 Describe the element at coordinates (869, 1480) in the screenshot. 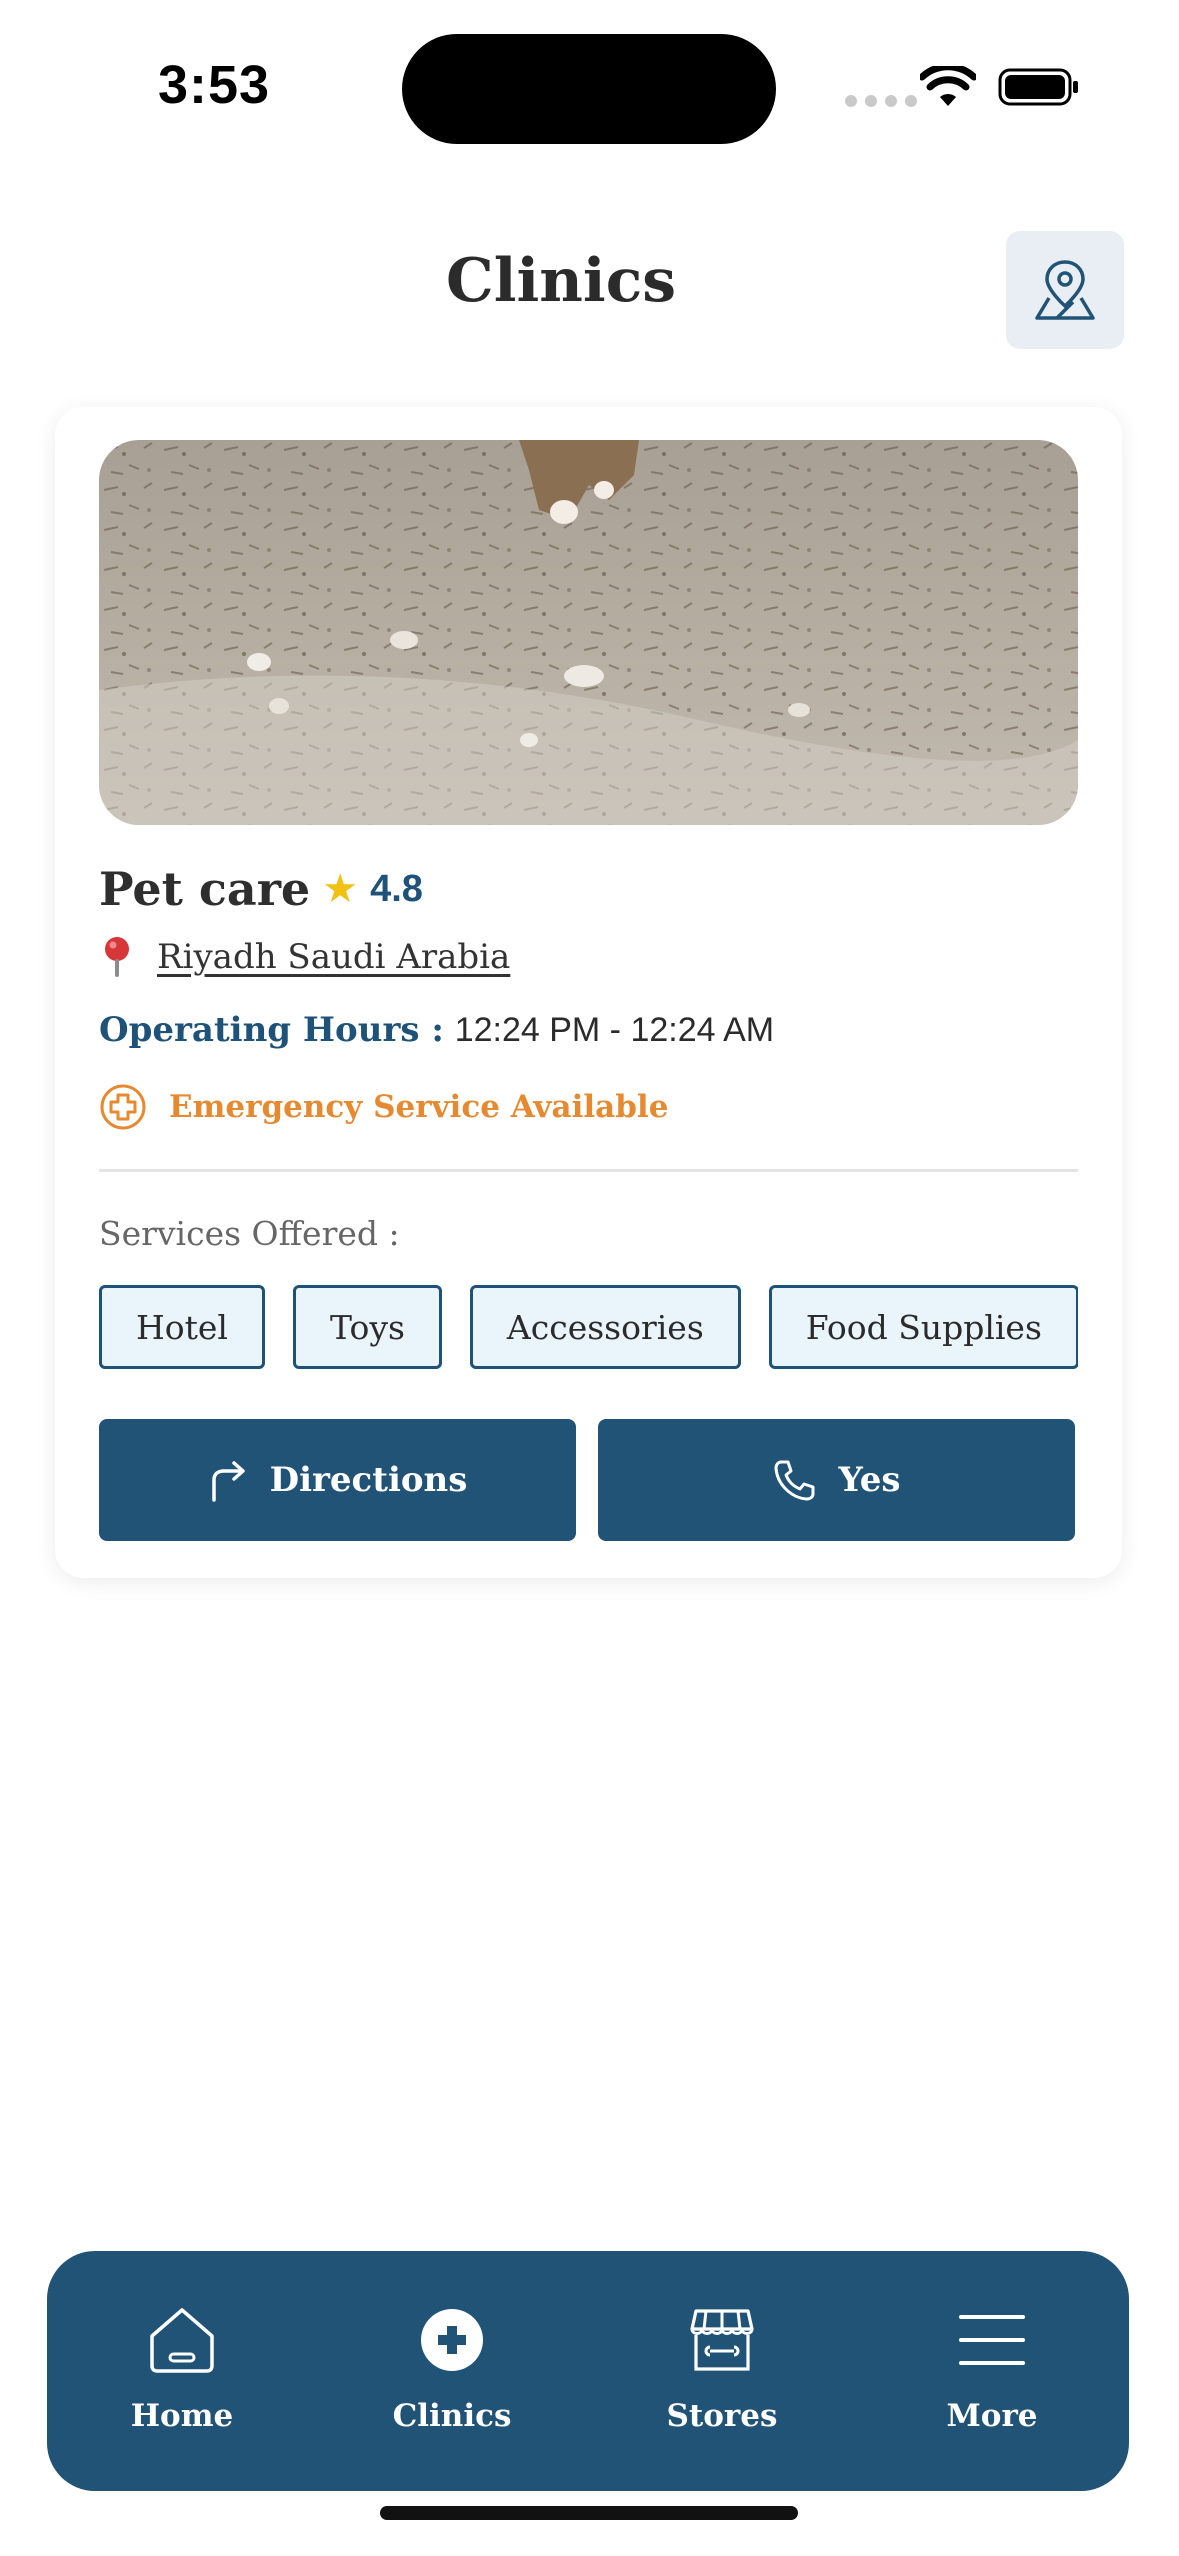

I see `call-label: Yes` at that location.